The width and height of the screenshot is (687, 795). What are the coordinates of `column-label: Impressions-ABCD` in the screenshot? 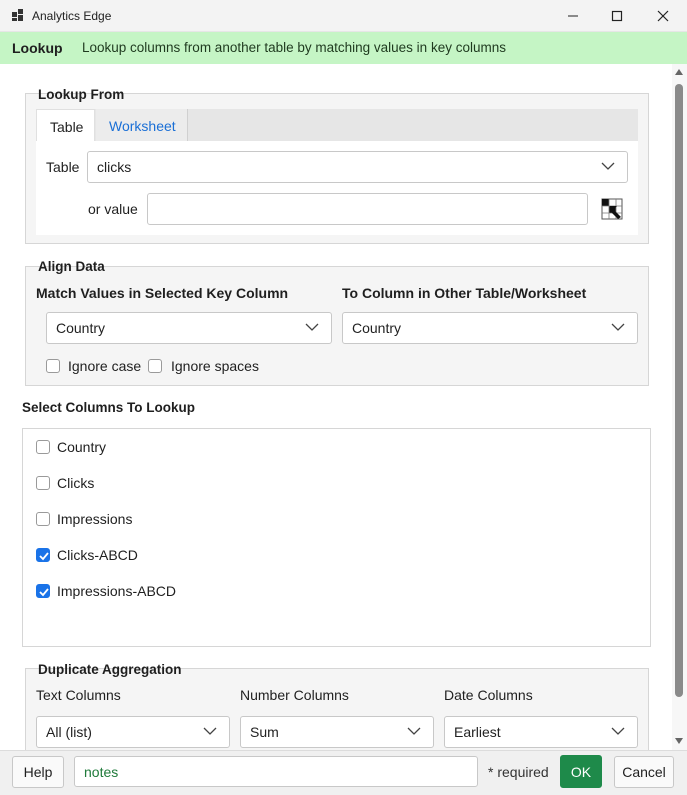 It's located at (117, 591).